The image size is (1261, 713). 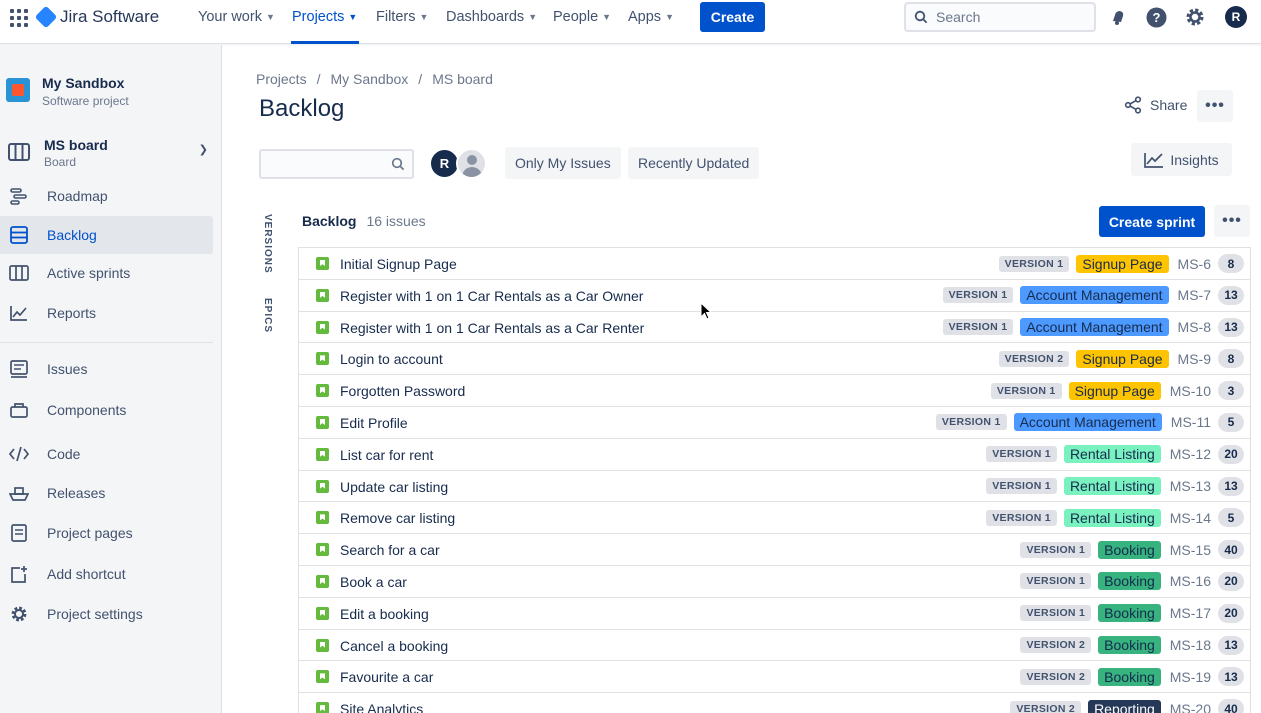 What do you see at coordinates (1190, 518) in the screenshot?
I see `issue-key: MS-14` at bounding box center [1190, 518].